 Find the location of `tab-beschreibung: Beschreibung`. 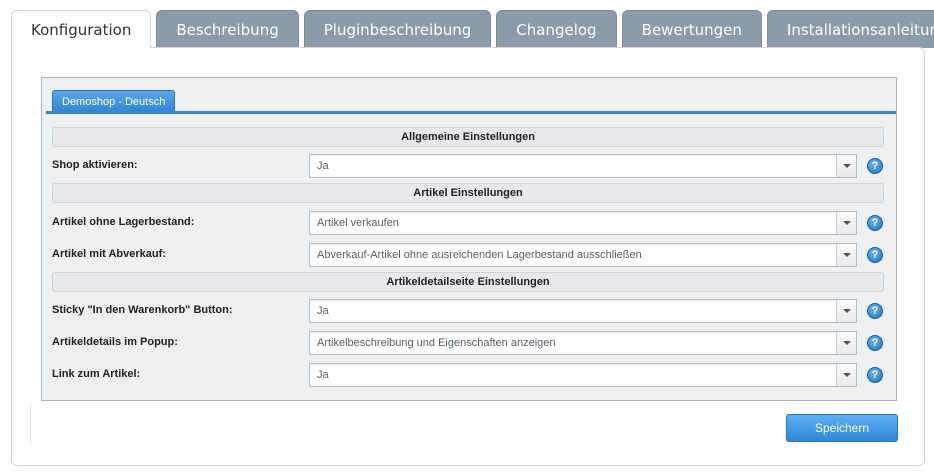

tab-beschreibung: Beschreibung is located at coordinates (227, 29).